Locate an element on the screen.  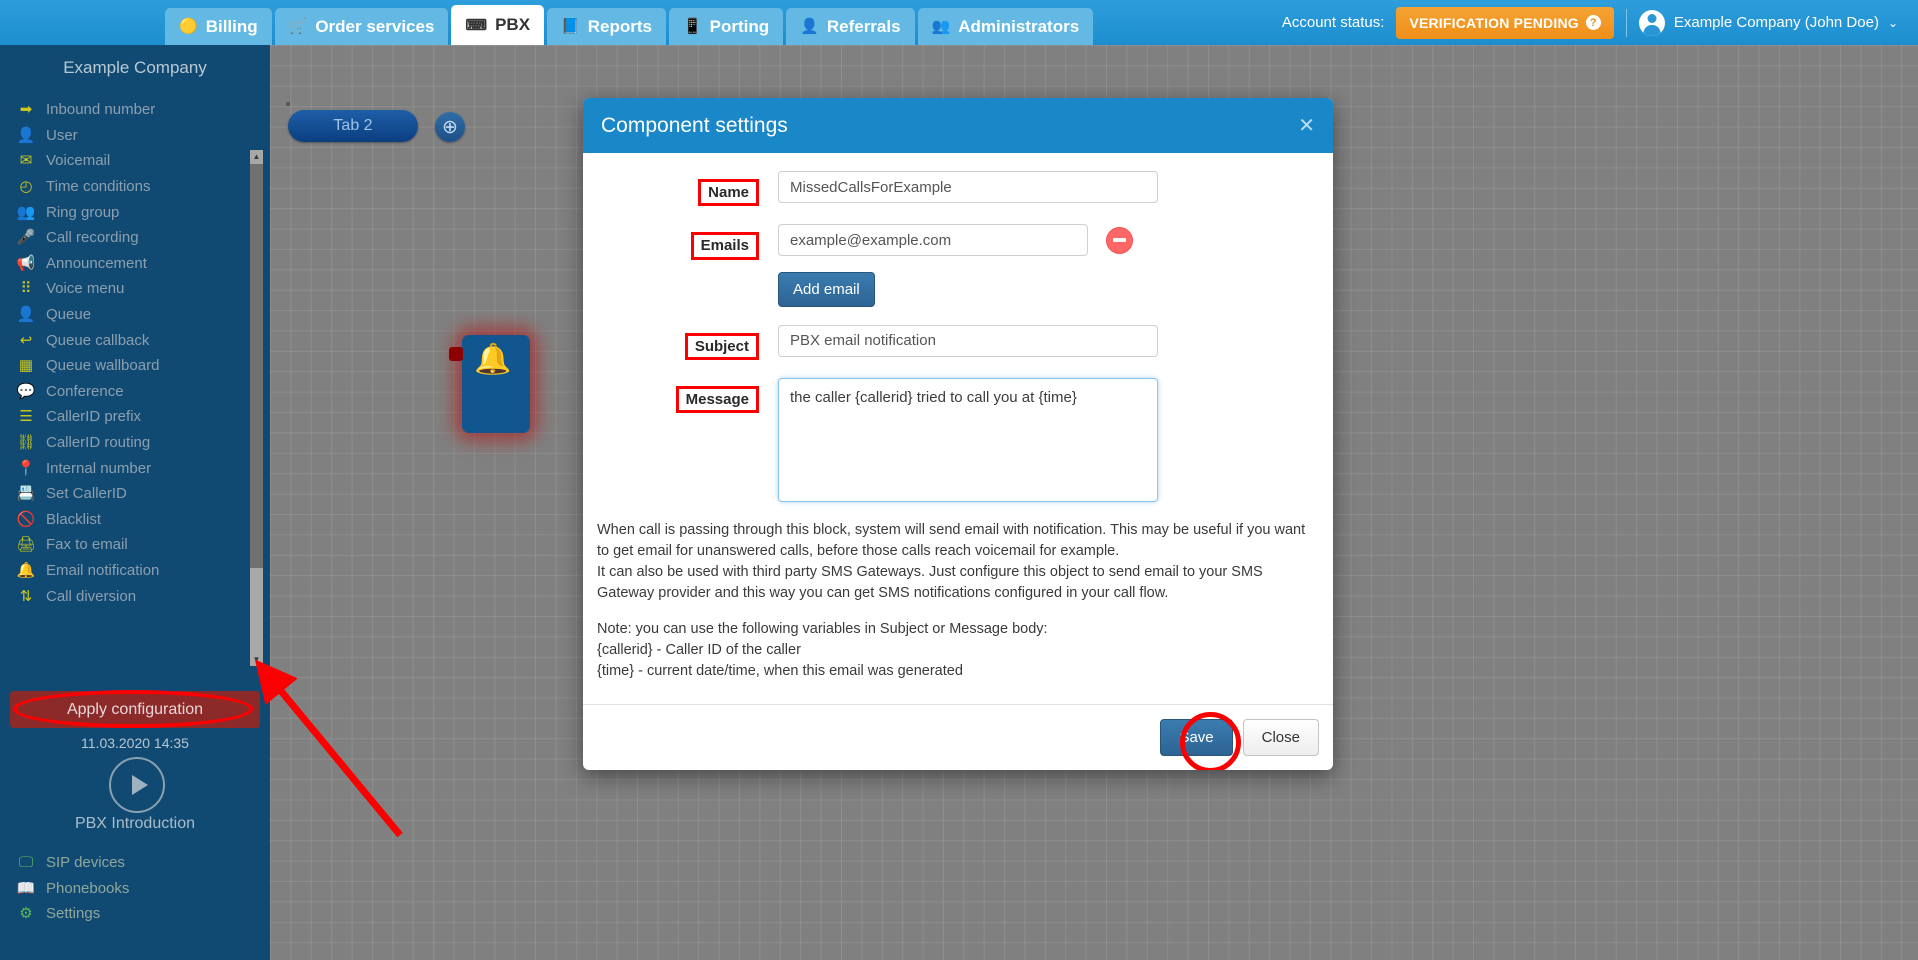
sidebar-item-internal-number: 📍 Internal number is located at coordinates (129, 468).